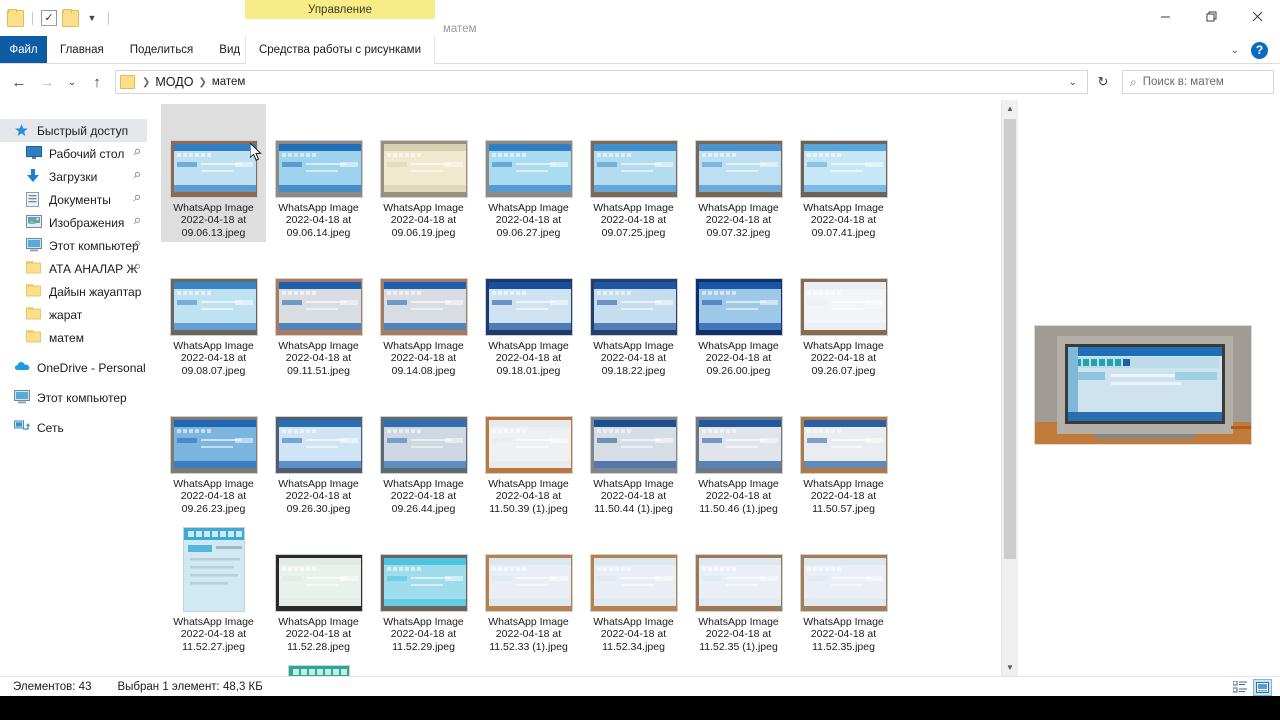 The height and width of the screenshot is (720, 1280). What do you see at coordinates (92, 18) in the screenshot?
I see `customize-caret-icon: ▼` at bounding box center [92, 18].